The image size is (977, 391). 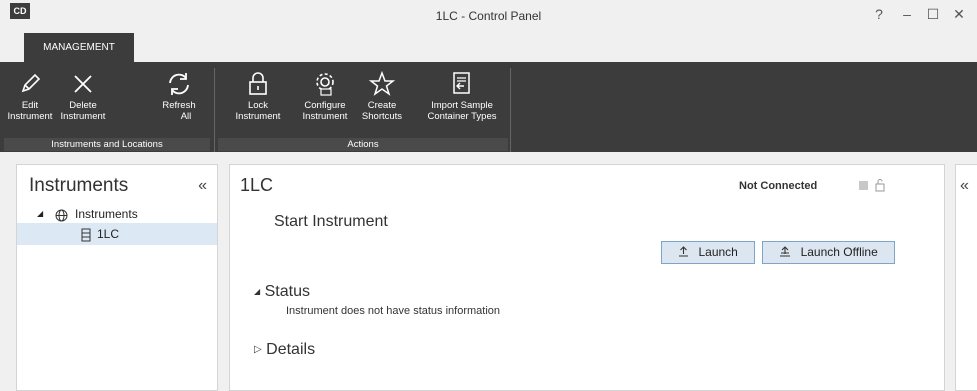 What do you see at coordinates (382, 116) in the screenshot?
I see `shortcuts-line2: Shortcuts` at bounding box center [382, 116].